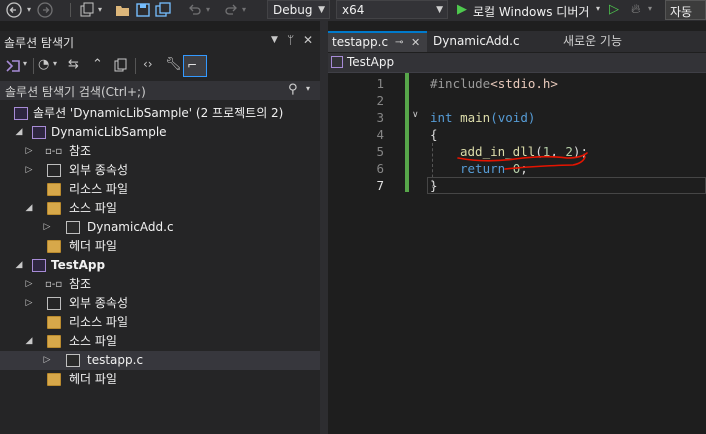 The image size is (706, 434). What do you see at coordinates (517, 63) in the screenshot?
I see `editor-navigation-bar: TestApp` at bounding box center [517, 63].